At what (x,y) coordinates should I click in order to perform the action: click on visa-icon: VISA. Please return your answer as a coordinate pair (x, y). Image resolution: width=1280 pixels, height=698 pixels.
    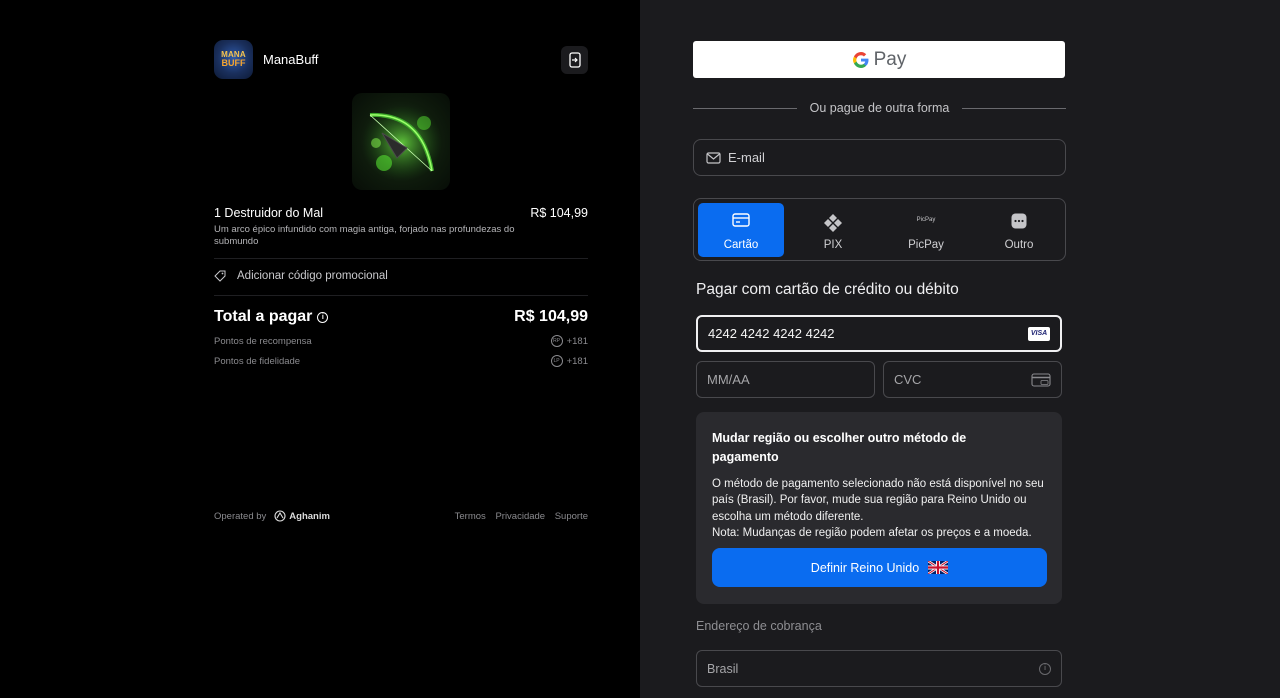
    Looking at the image, I should click on (1039, 333).